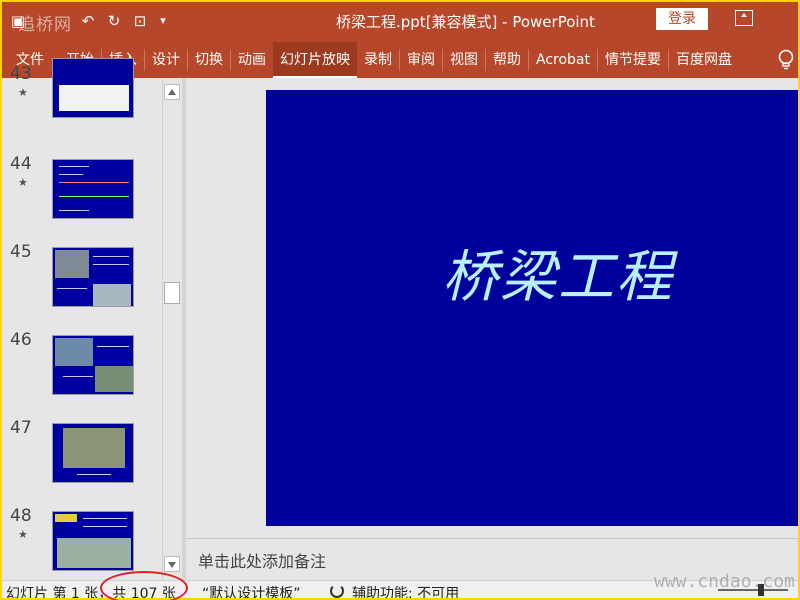 This screenshot has width=800, height=600. Describe the element at coordinates (465, 22) in the screenshot. I see `window-title: 桥梁工程.ppt[兼容模式] - PowerPoint` at that location.